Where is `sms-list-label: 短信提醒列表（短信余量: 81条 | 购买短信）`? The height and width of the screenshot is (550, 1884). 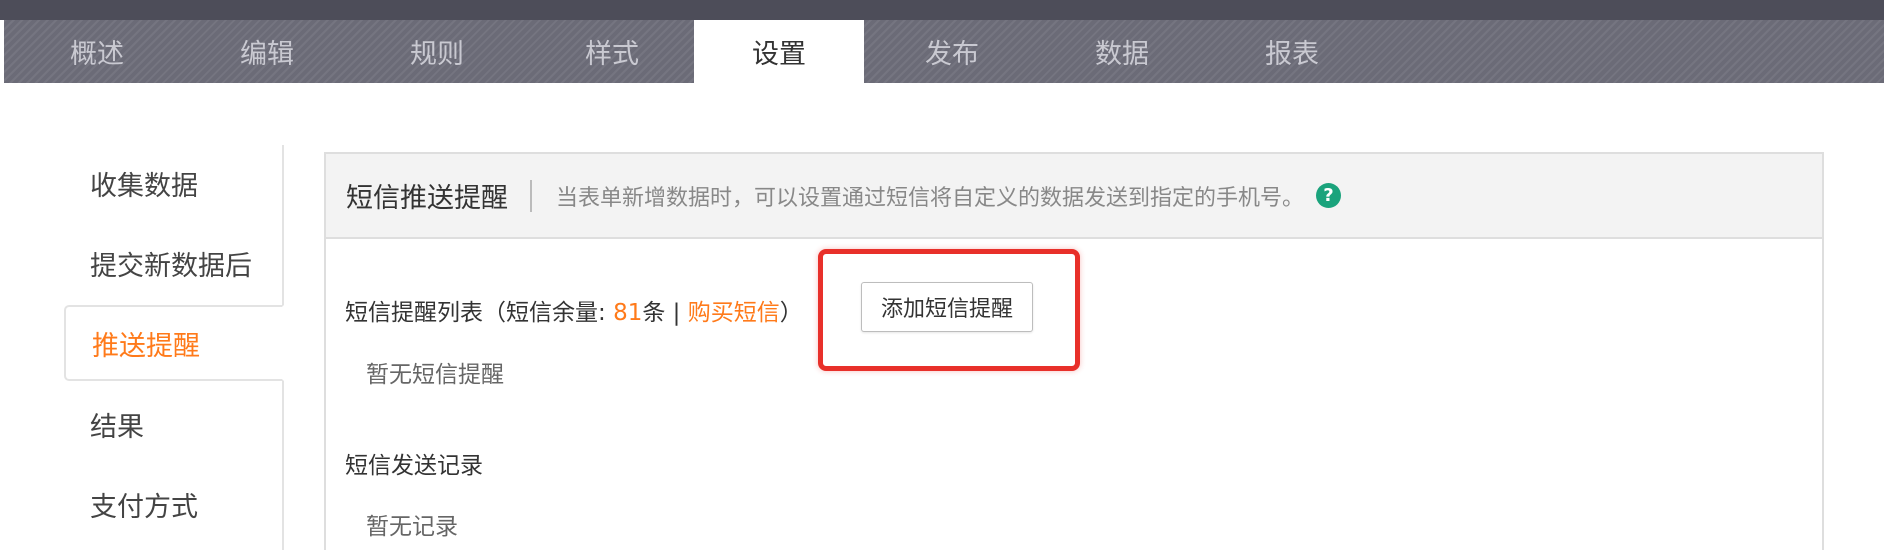 sms-list-label: 短信提醒列表（短信余量: 81条 | 购买短信） is located at coordinates (574, 310).